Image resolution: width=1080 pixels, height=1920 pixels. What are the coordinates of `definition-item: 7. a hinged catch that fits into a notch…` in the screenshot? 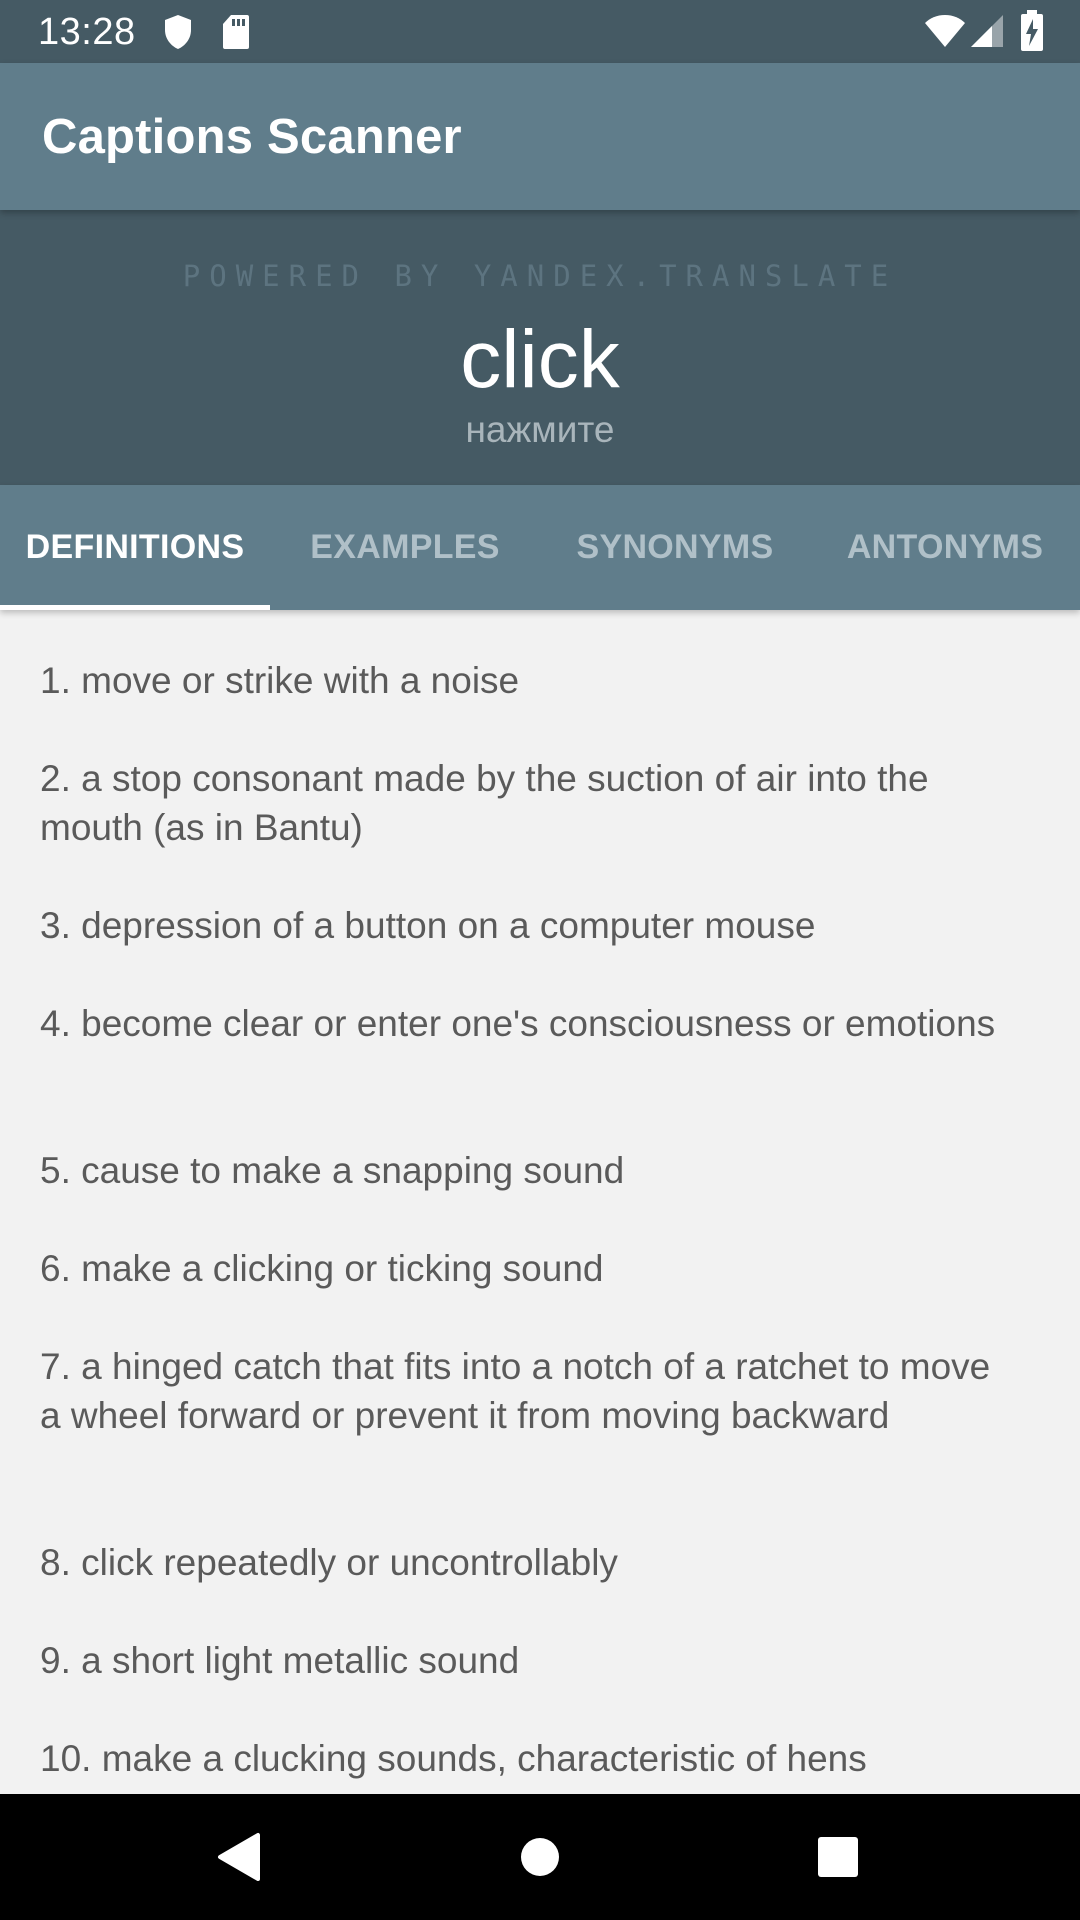 It's located at (515, 1391).